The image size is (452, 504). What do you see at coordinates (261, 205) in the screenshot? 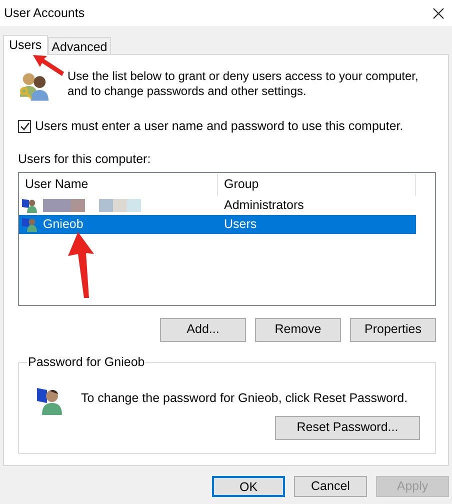
I see `table-cell: Administrators` at bounding box center [261, 205].